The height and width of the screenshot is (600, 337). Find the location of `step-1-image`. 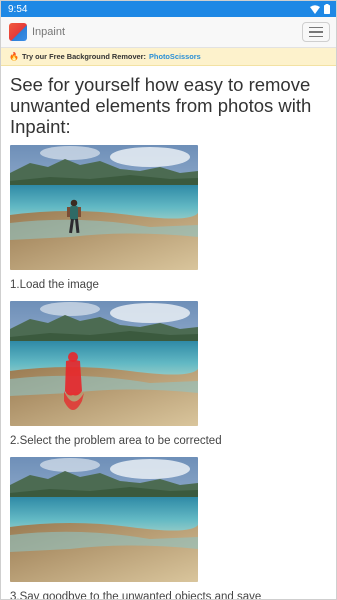

step-1-image is located at coordinates (104, 207).